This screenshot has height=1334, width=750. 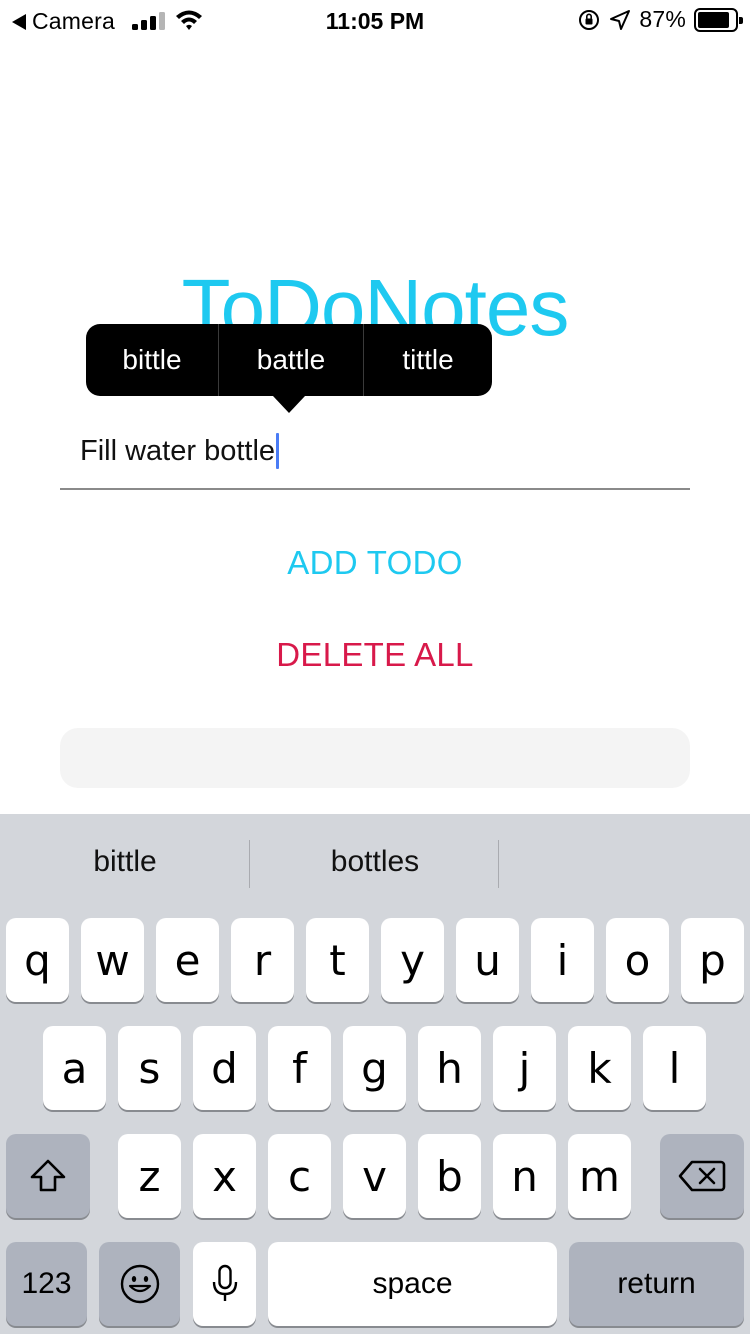 I want to click on key-j: j, so click(x=524, y=1068).